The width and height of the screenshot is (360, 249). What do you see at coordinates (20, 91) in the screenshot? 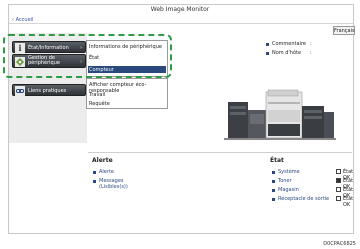
I see `link-icon` at bounding box center [20, 91].